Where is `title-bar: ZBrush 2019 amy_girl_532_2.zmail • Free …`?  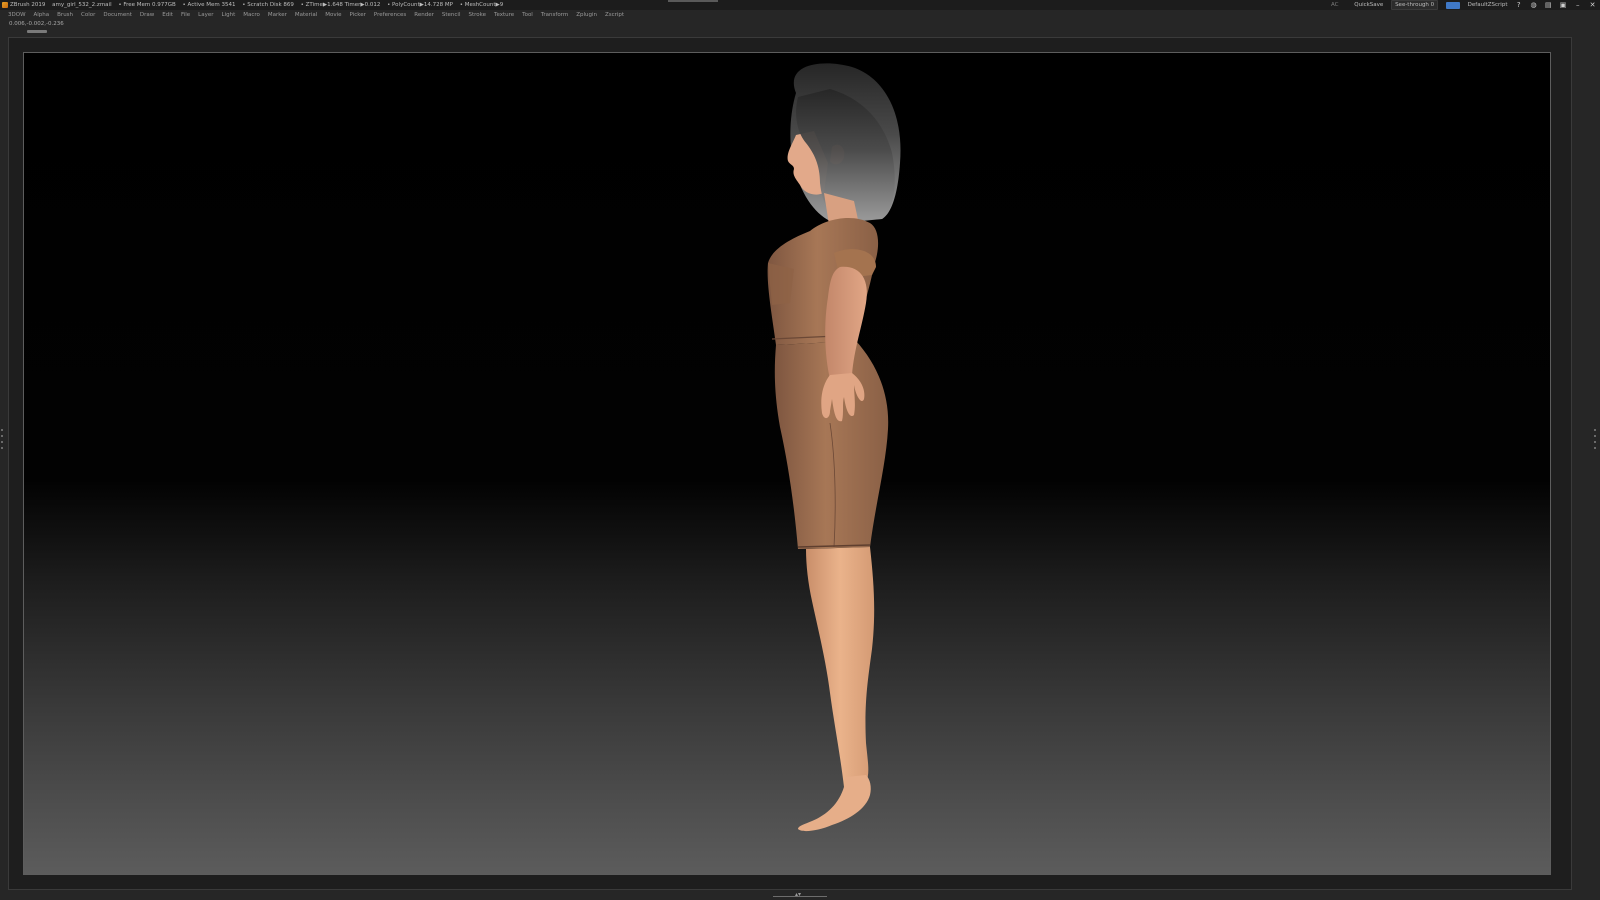 title-bar: ZBrush 2019 amy_girl_532_2.zmail • Free … is located at coordinates (800, 5).